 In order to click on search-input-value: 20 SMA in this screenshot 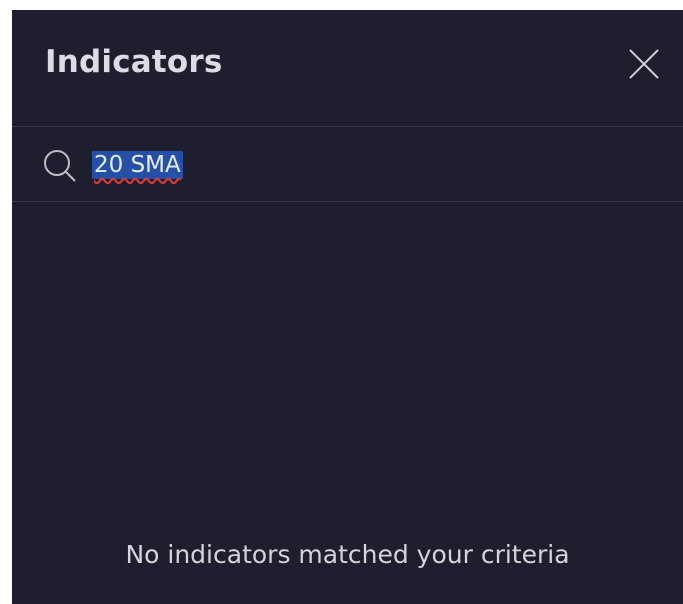, I will do `click(137, 165)`.